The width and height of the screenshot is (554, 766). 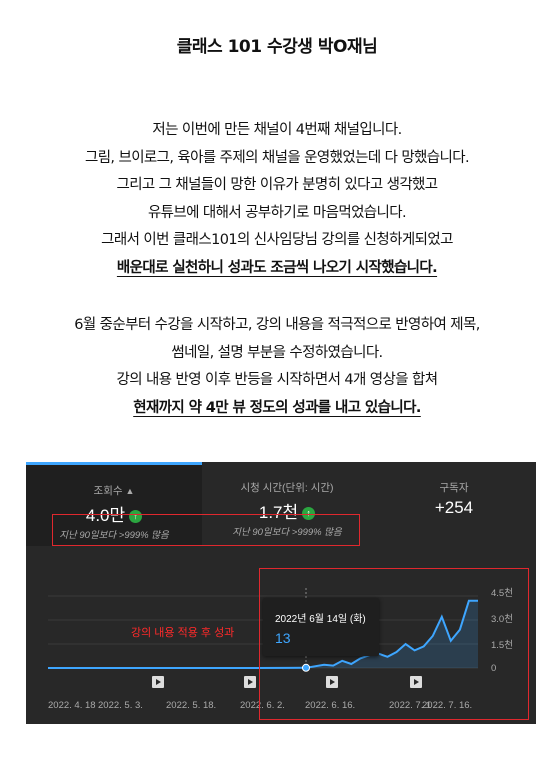 What do you see at coordinates (277, 157) in the screenshot?
I see `intro-line: 그림, 브이로그, 육아를 주제의 채널을 운영했었는데 다 망했습니다.` at bounding box center [277, 157].